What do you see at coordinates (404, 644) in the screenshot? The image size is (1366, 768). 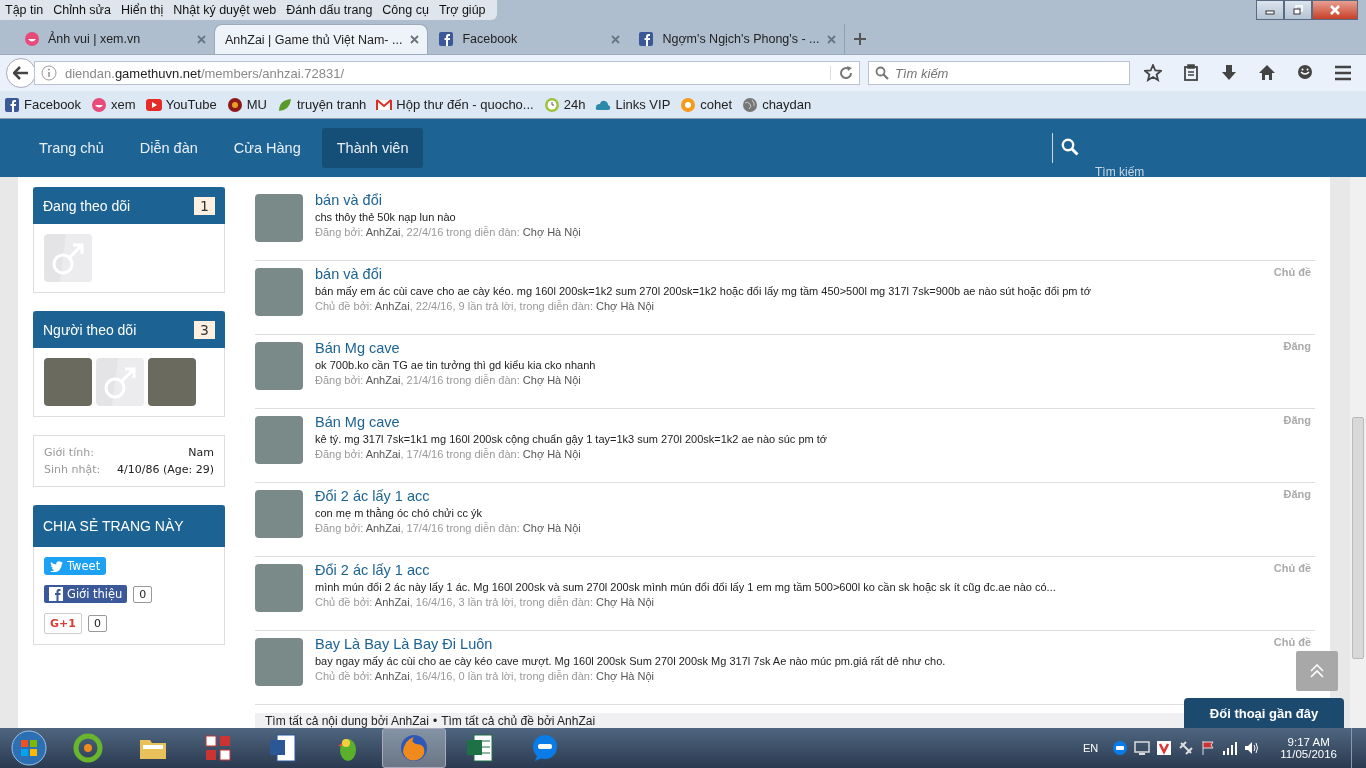 I see `post-title-link: Bay Là Bay Là Bay Đi Luôn` at bounding box center [404, 644].